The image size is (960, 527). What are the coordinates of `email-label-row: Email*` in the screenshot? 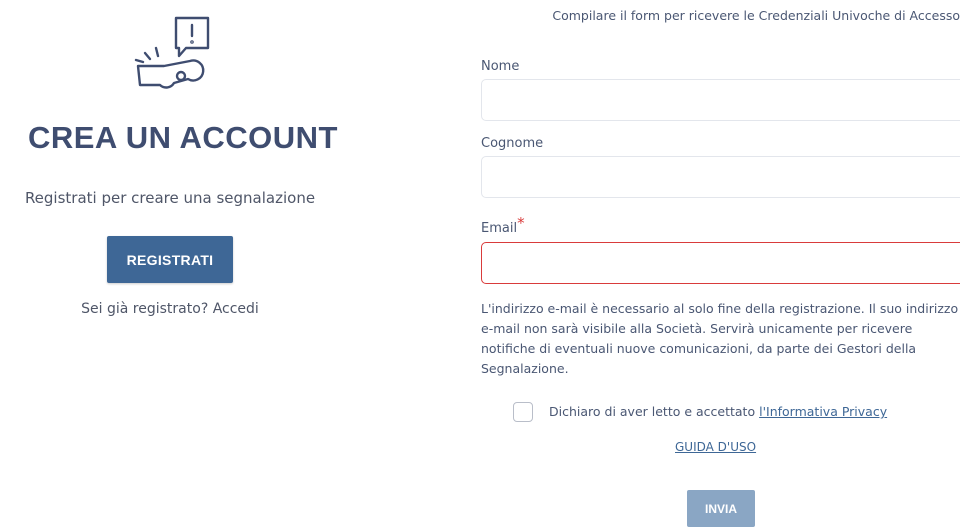 It's located at (503, 225).